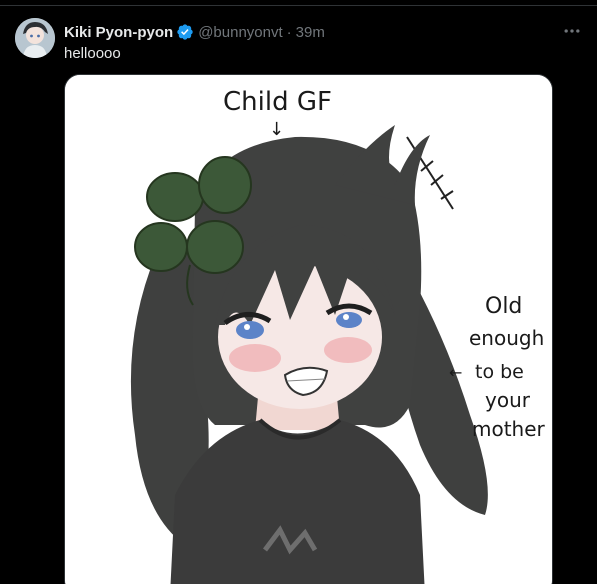 The height and width of the screenshot is (584, 597). I want to click on caption-side-line-2: enough, so click(506, 338).